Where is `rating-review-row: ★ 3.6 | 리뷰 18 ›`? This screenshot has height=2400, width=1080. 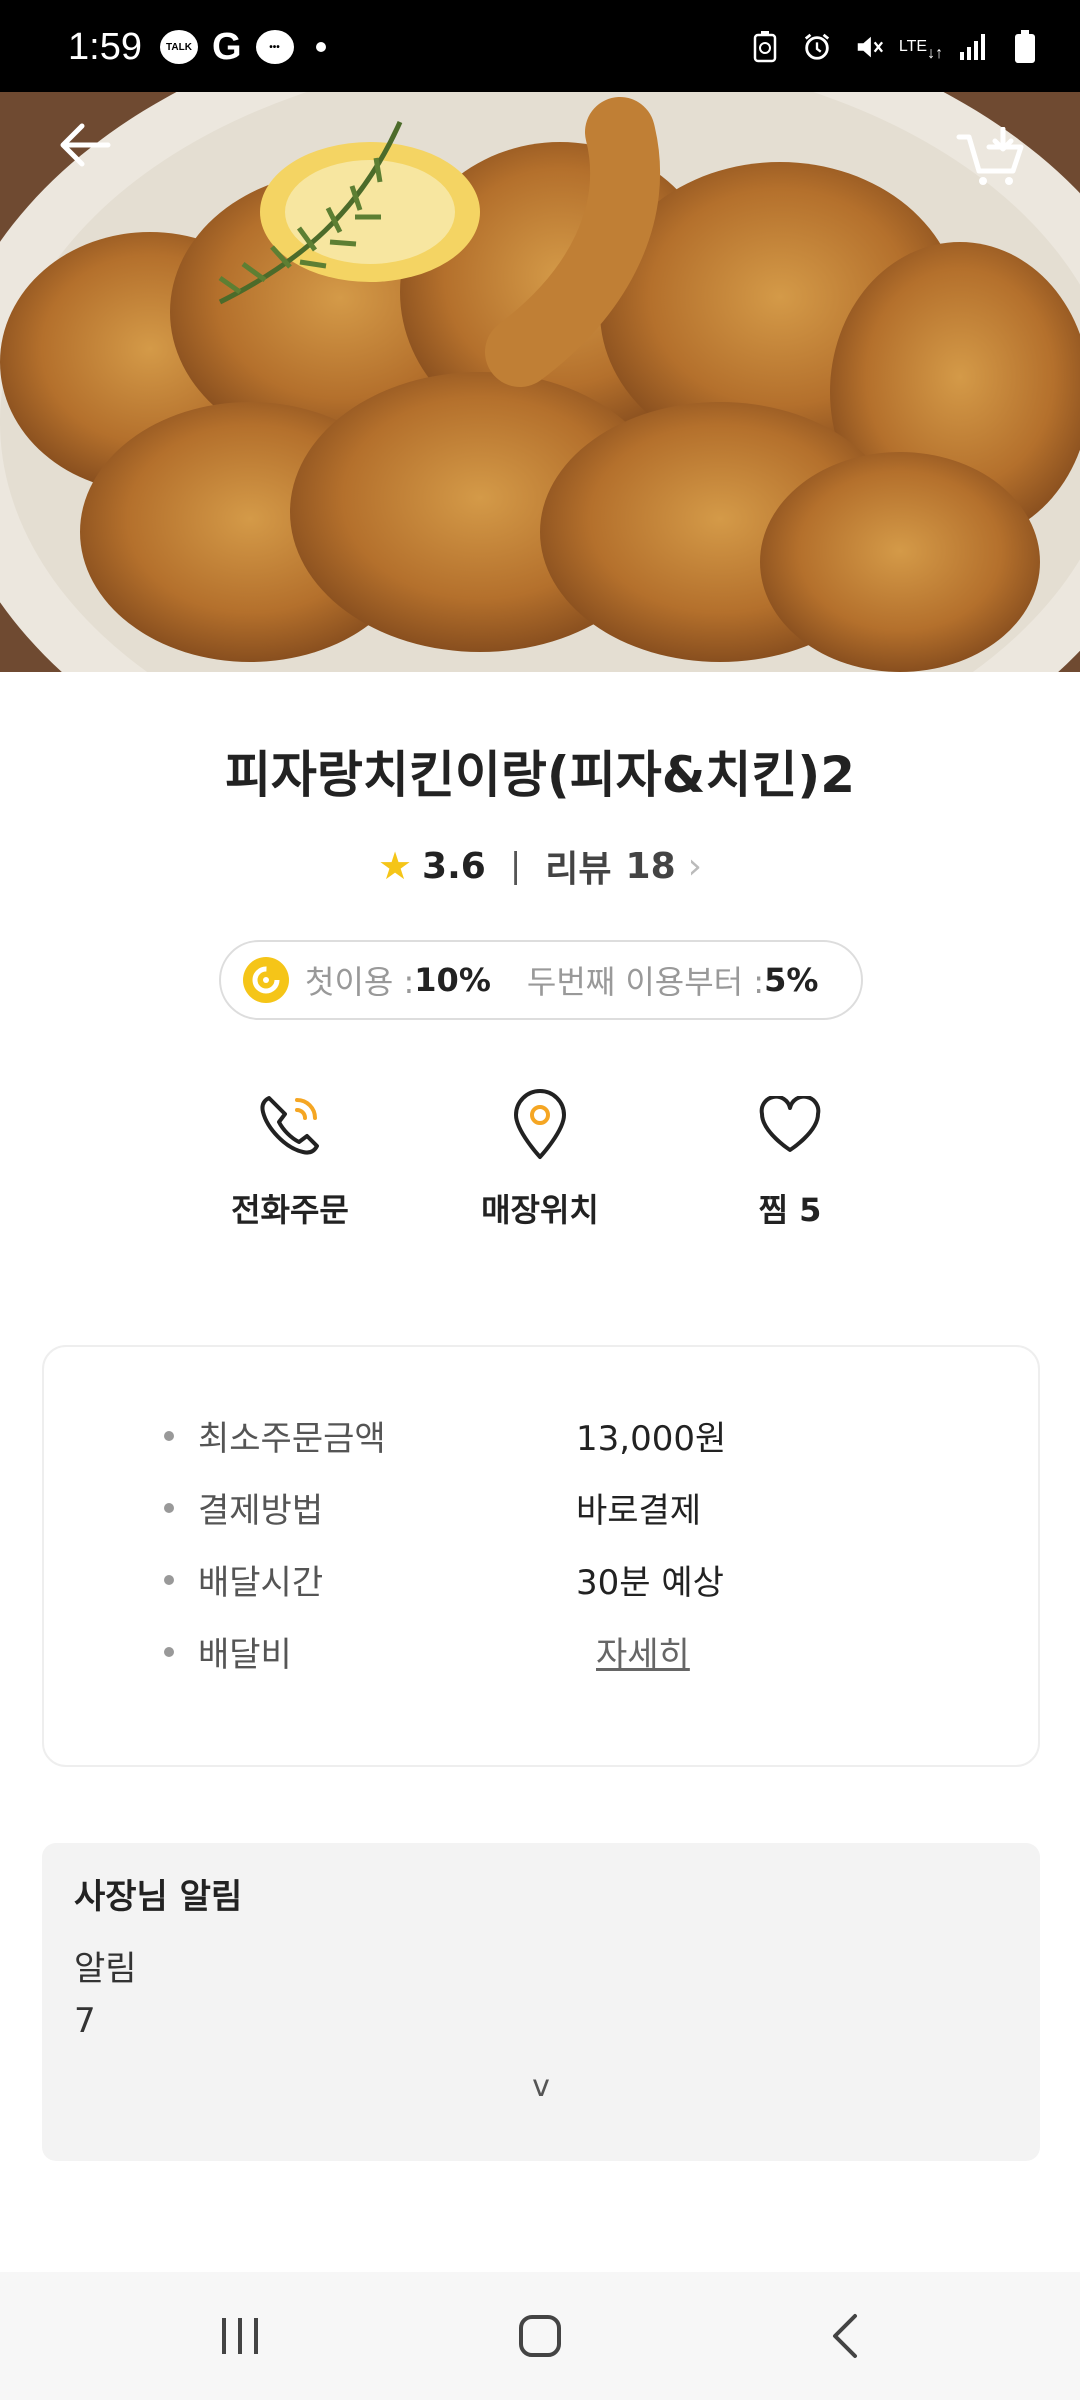
rating-review-row: ★ 3.6 | 리뷰 18 › is located at coordinates (540, 866).